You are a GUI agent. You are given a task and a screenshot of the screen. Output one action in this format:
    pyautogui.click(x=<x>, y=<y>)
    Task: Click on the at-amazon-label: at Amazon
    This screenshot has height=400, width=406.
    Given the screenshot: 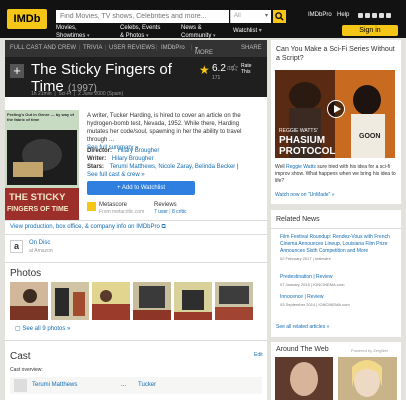 What is the action you would take?
    pyautogui.click(x=41, y=251)
    